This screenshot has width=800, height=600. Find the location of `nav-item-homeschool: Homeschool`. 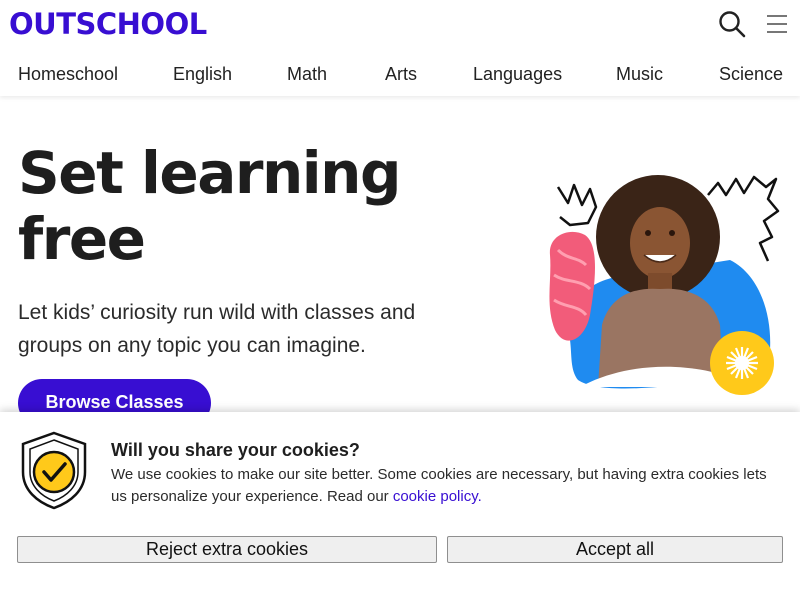

nav-item-homeschool: Homeschool is located at coordinates (68, 74).